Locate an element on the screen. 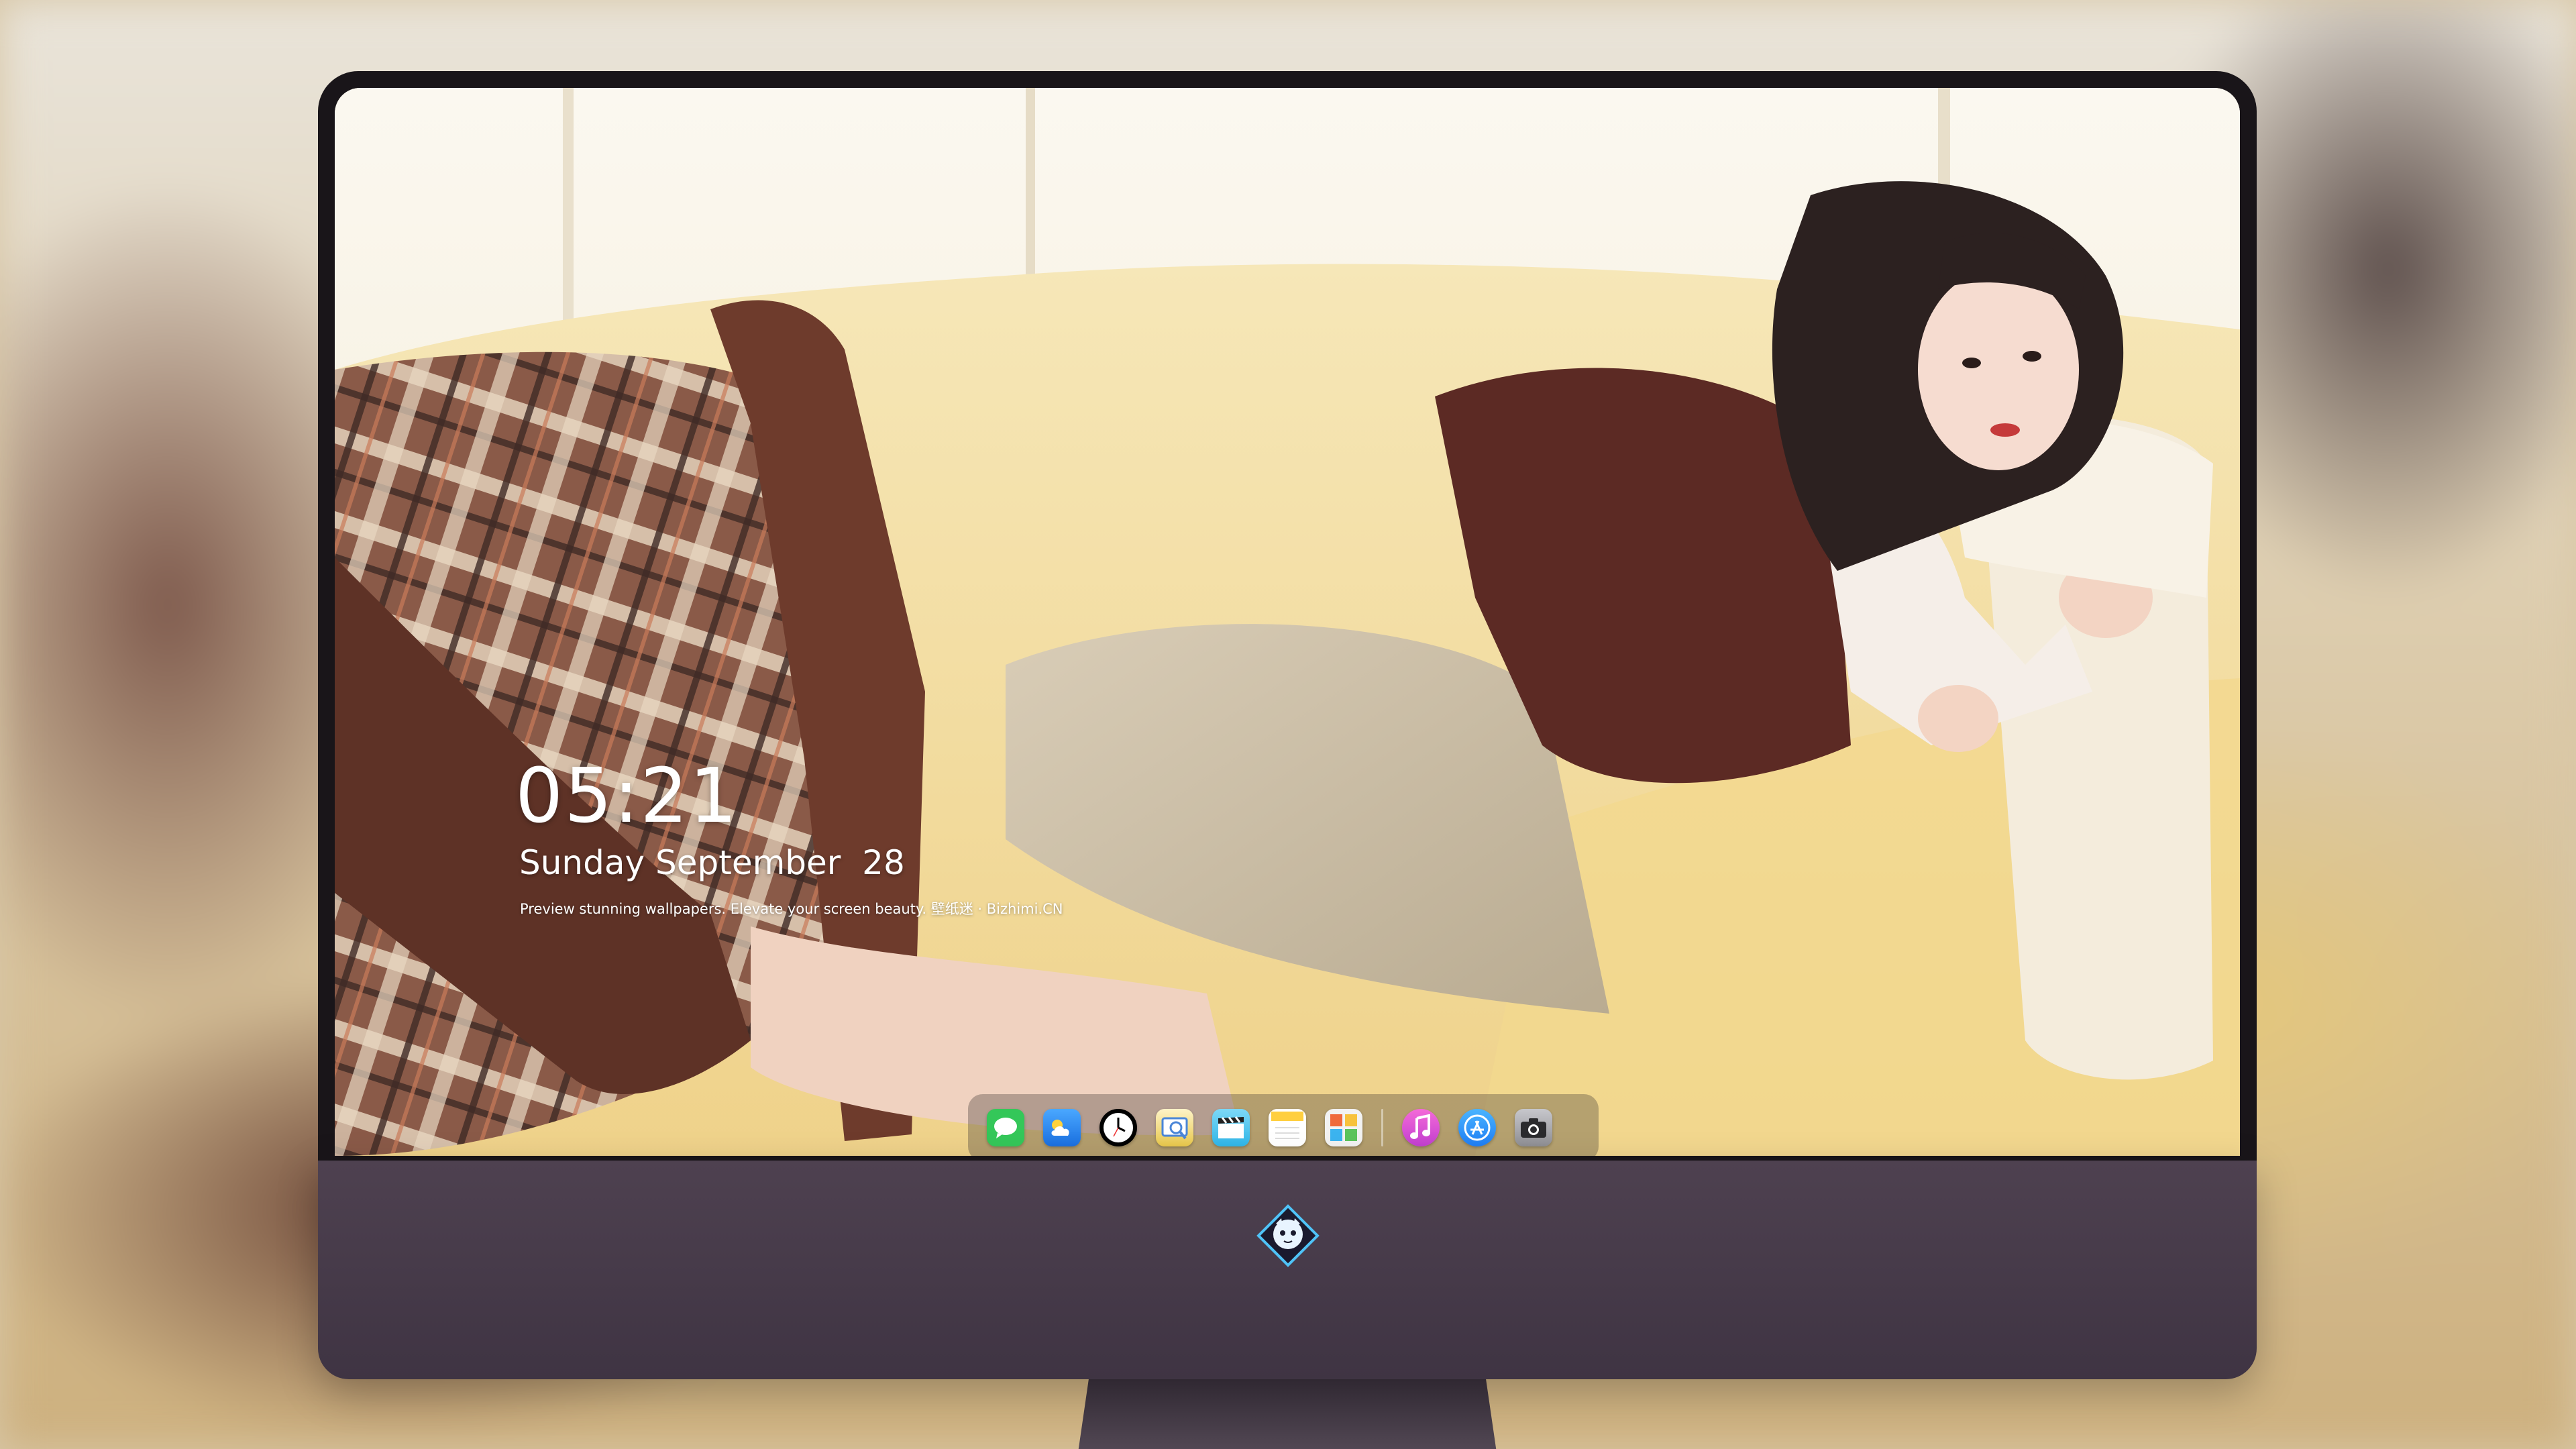 Image resolution: width=2576 pixels, height=1449 pixels. app-dock is located at coordinates (1283, 1125).